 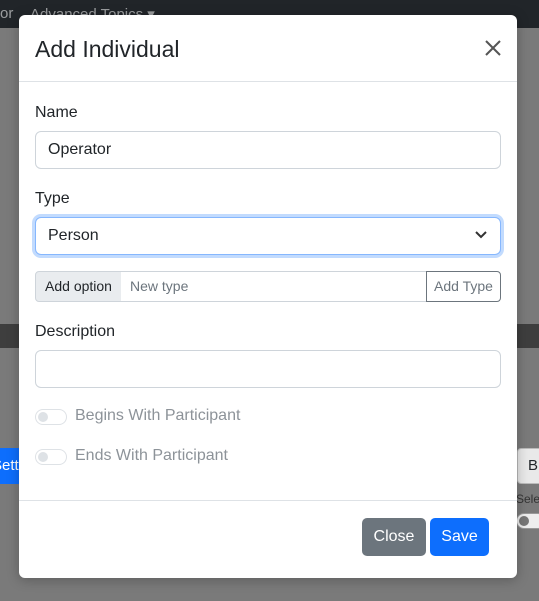 I want to click on begins-with-participant-toggle, so click(x=51, y=417).